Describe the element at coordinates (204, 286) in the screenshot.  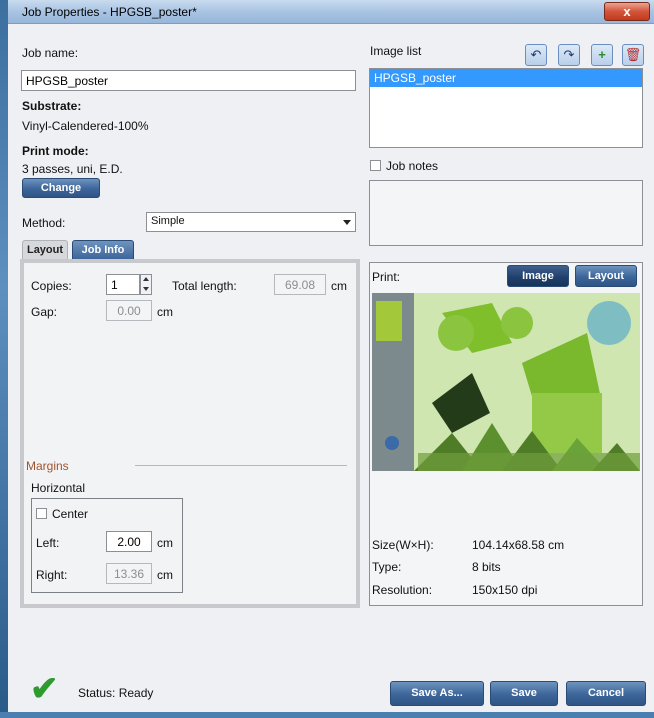
I see `total-length-label: Total length:` at that location.